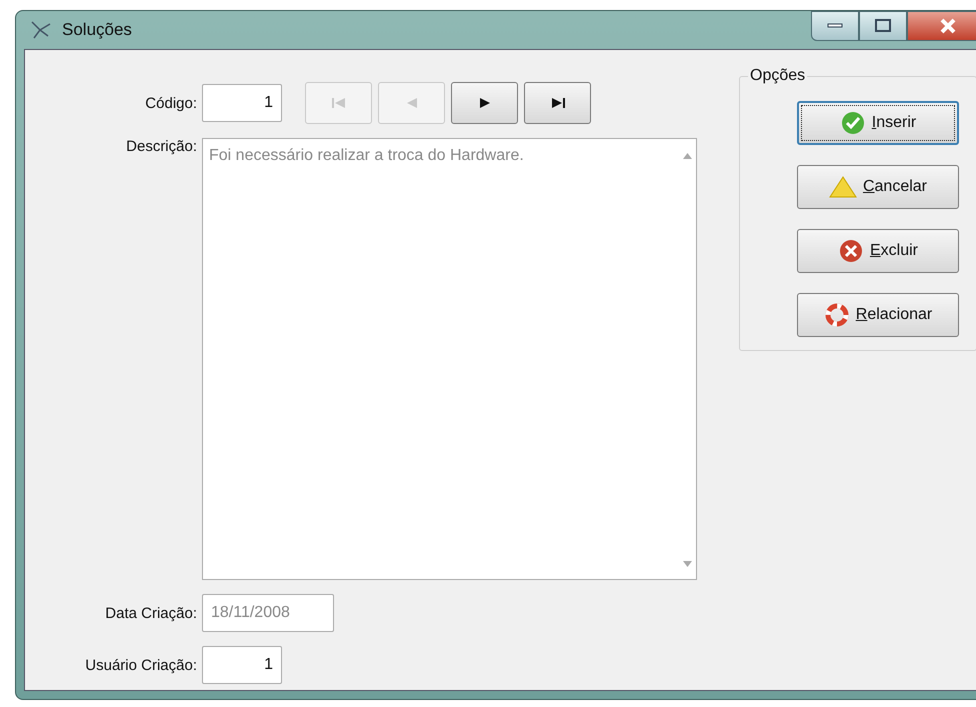 The height and width of the screenshot is (707, 976). What do you see at coordinates (41, 30) in the screenshot?
I see `app-icon` at bounding box center [41, 30].